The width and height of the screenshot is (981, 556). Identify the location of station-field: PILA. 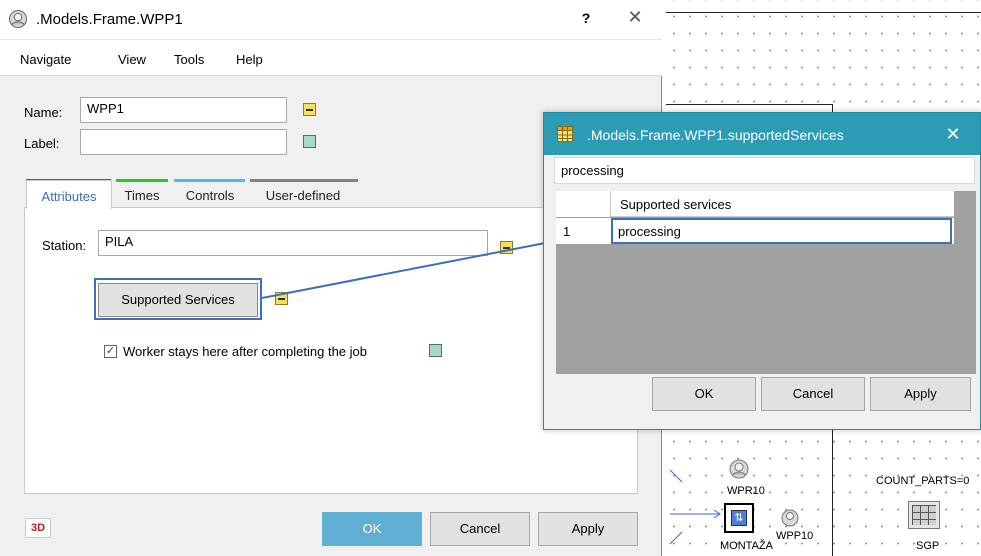
(293, 243).